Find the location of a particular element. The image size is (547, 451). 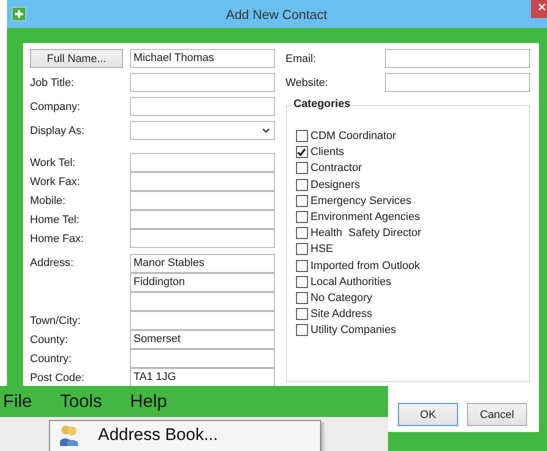

checkbox-label: Health Safety Director is located at coordinates (366, 233).